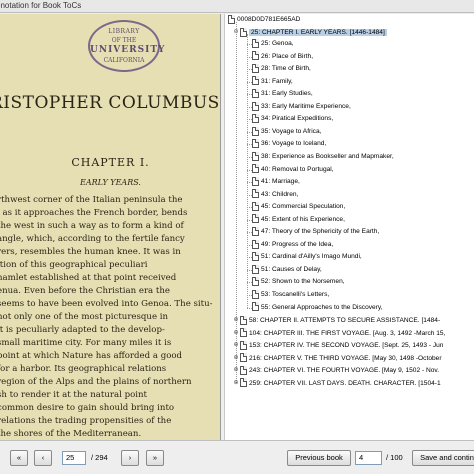 Image resolution: width=474 pixels, height=474 pixels. I want to click on tree-section-item: 35: Voyage to Africa,, so click(286, 132).